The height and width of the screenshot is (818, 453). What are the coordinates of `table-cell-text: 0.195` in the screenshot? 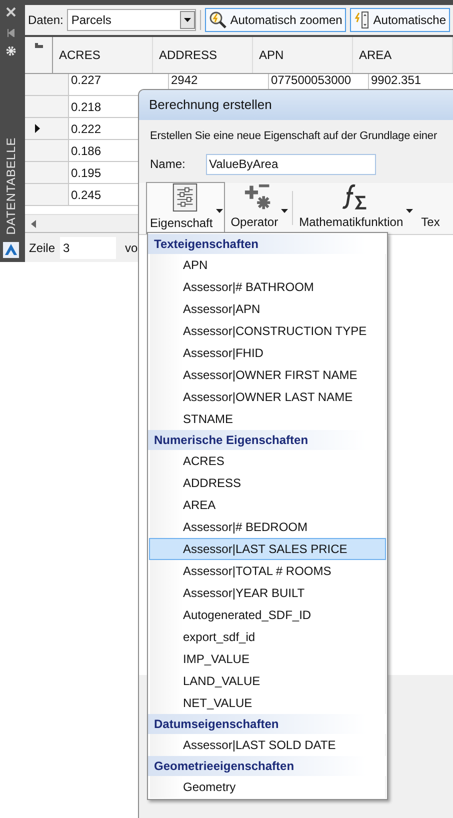 It's located at (86, 173).